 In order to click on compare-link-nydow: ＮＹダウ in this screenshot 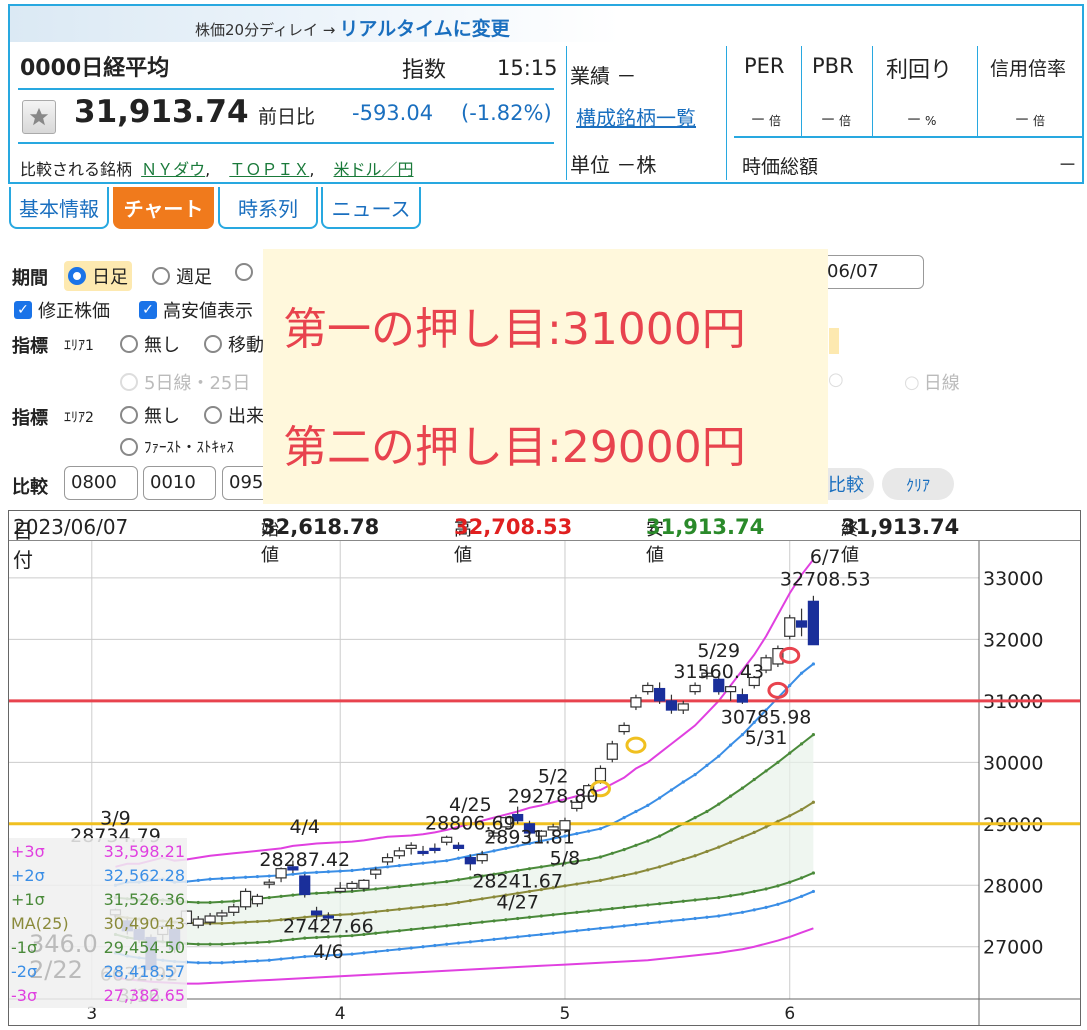, I will do `click(173, 169)`.